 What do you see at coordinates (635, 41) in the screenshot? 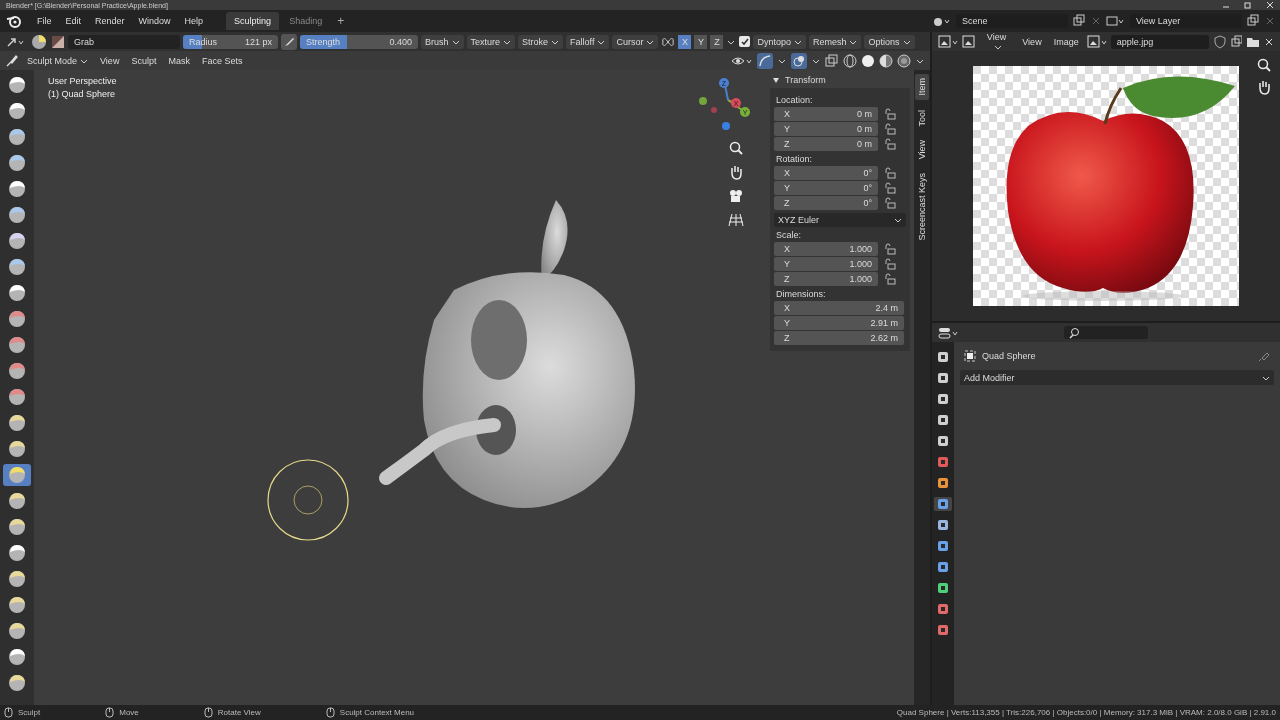
I see `dropdown-menu: Cursor` at bounding box center [635, 41].